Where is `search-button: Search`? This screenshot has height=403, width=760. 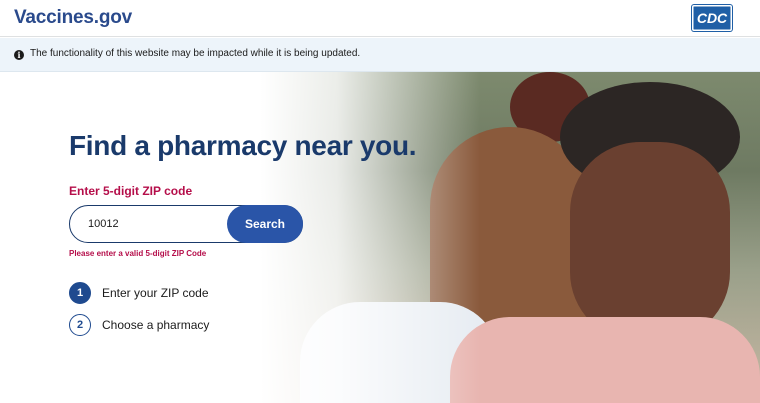
search-button: Search is located at coordinates (265, 223).